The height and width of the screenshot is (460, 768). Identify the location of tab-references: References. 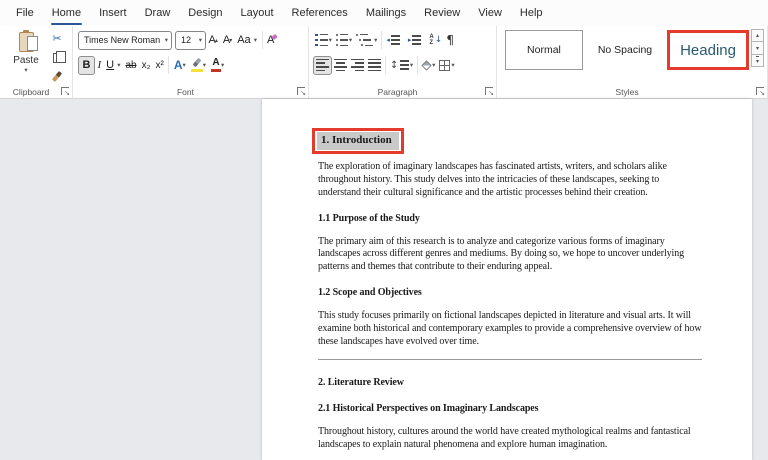
(320, 13).